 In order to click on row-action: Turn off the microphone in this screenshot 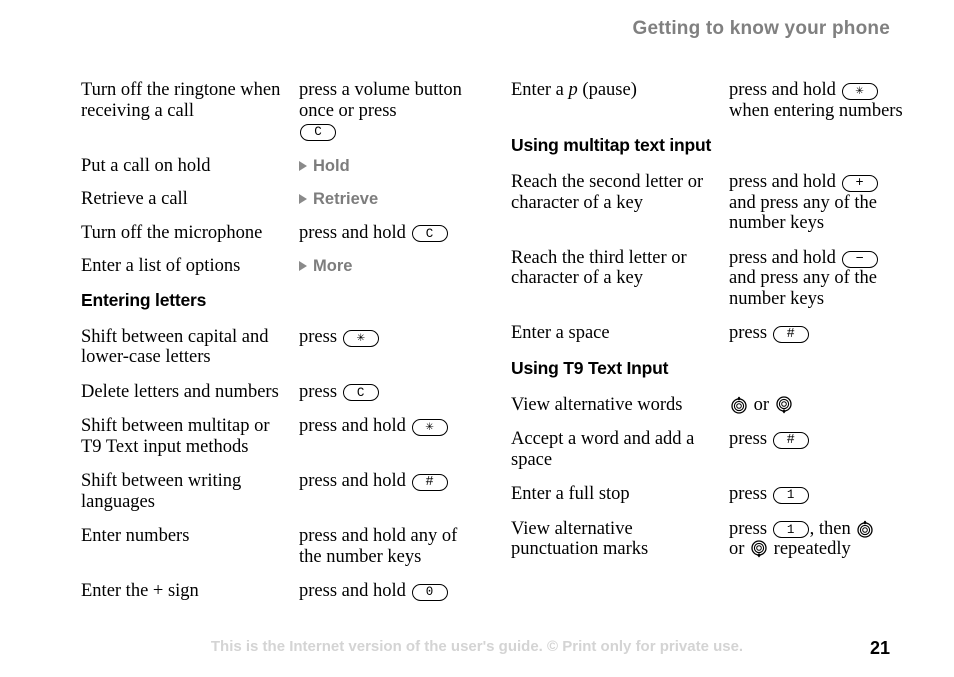, I will do `click(172, 232)`.